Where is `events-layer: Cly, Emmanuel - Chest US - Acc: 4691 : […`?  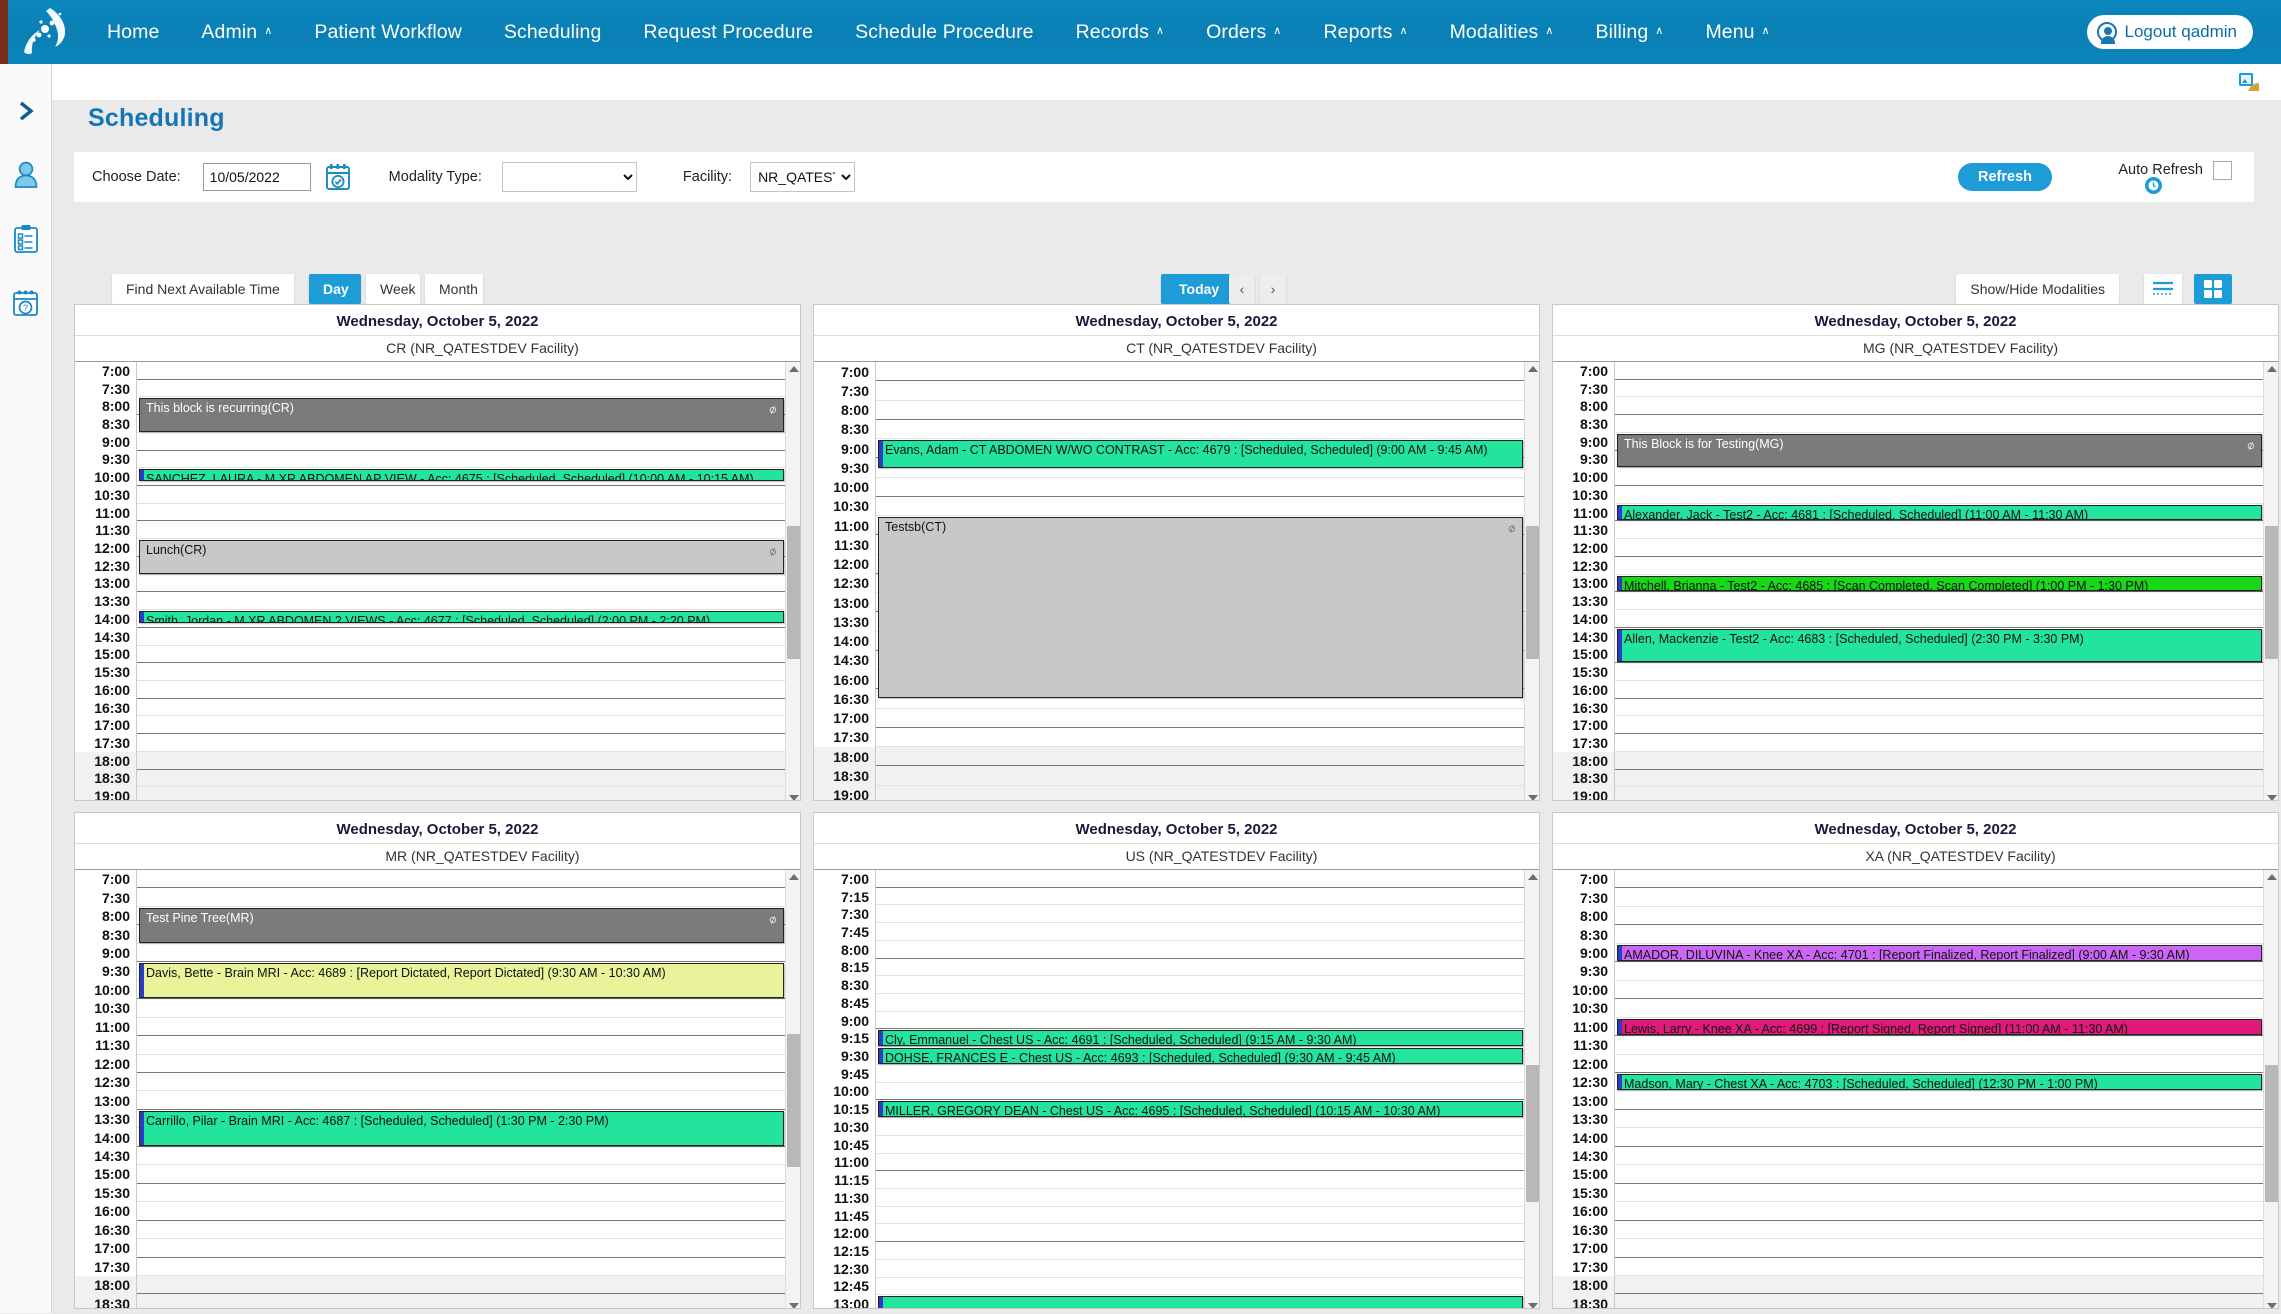 events-layer: Cly, Emmanuel - Chest US - Acc: 4691 : [… is located at coordinates (1207, 1089).